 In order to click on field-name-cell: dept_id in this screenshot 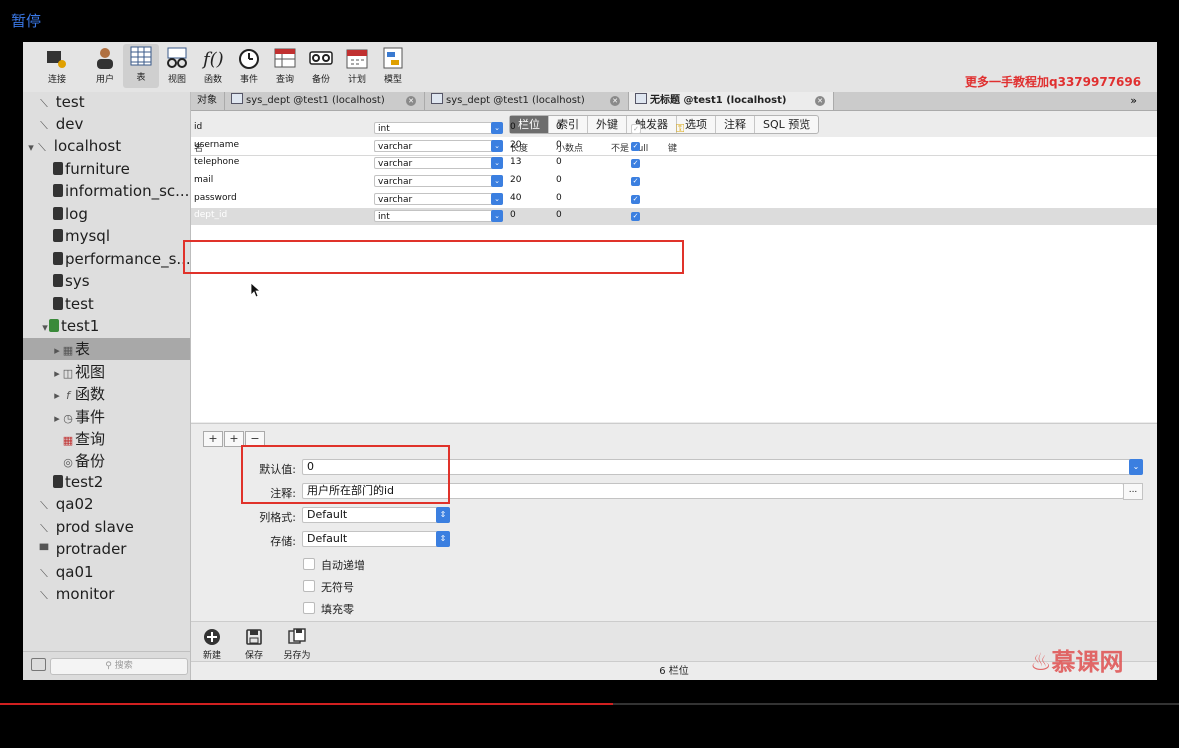, I will do `click(210, 215)`.